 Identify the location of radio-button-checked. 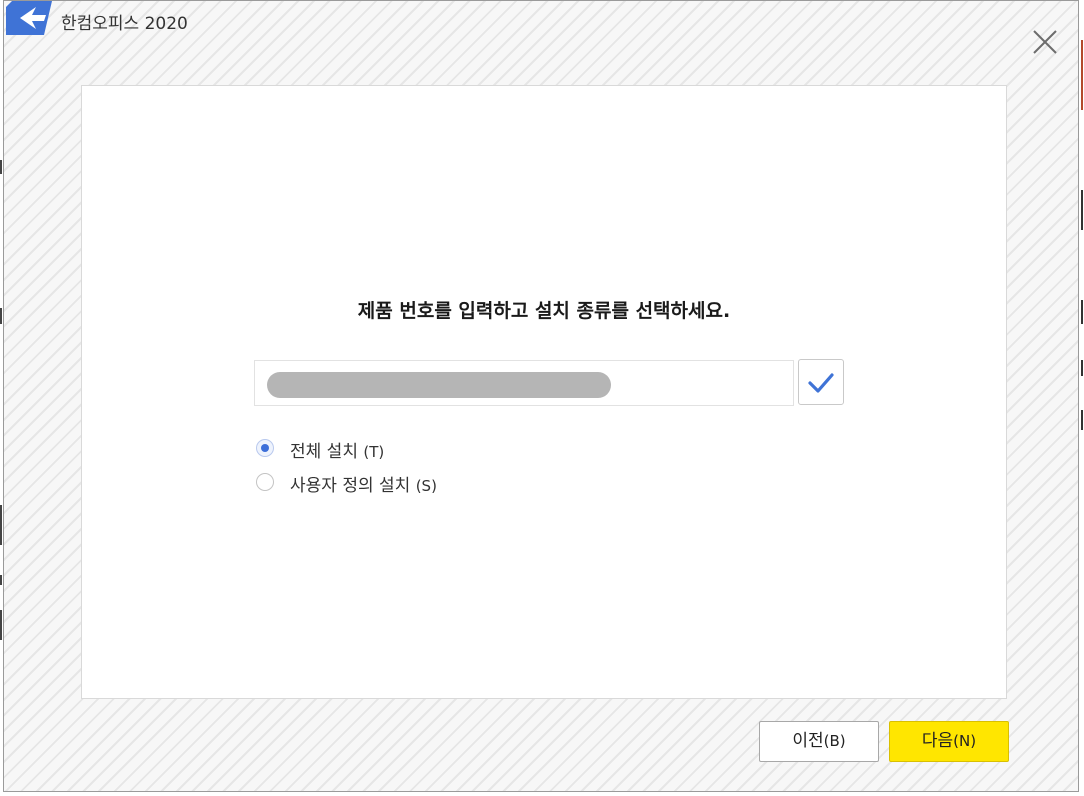
(265, 448).